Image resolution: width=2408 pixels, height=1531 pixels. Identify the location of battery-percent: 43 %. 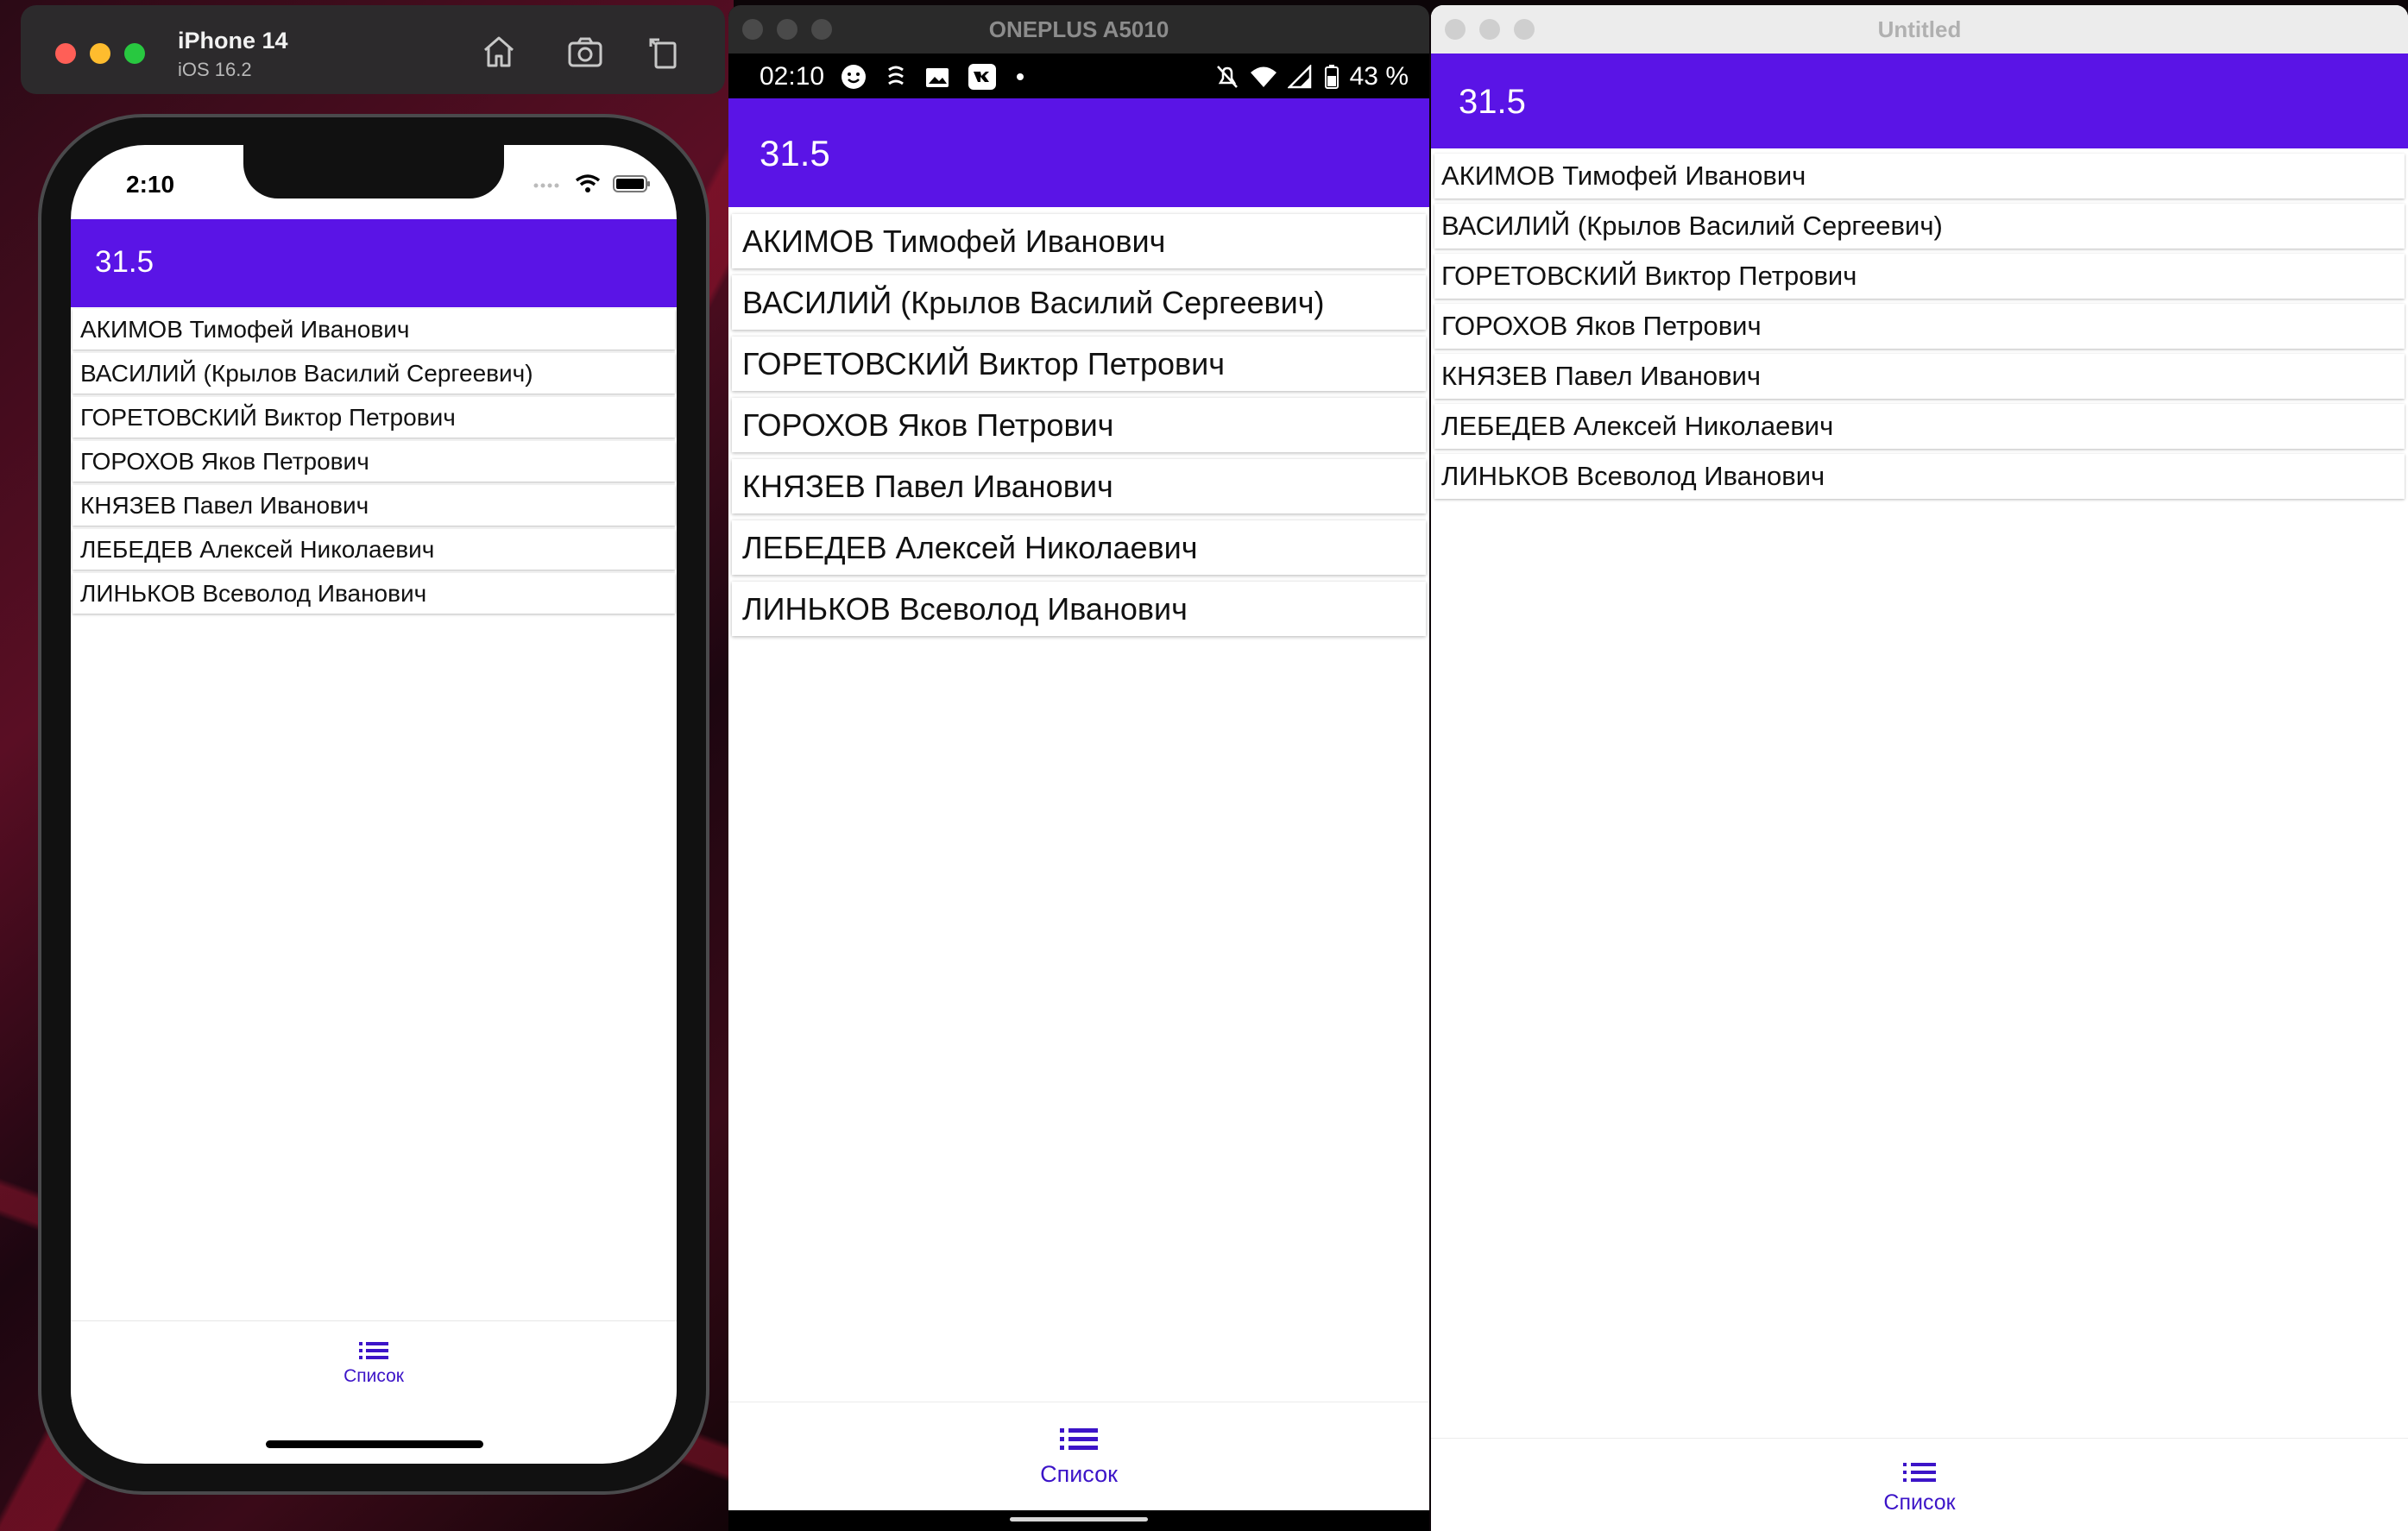
(1379, 76).